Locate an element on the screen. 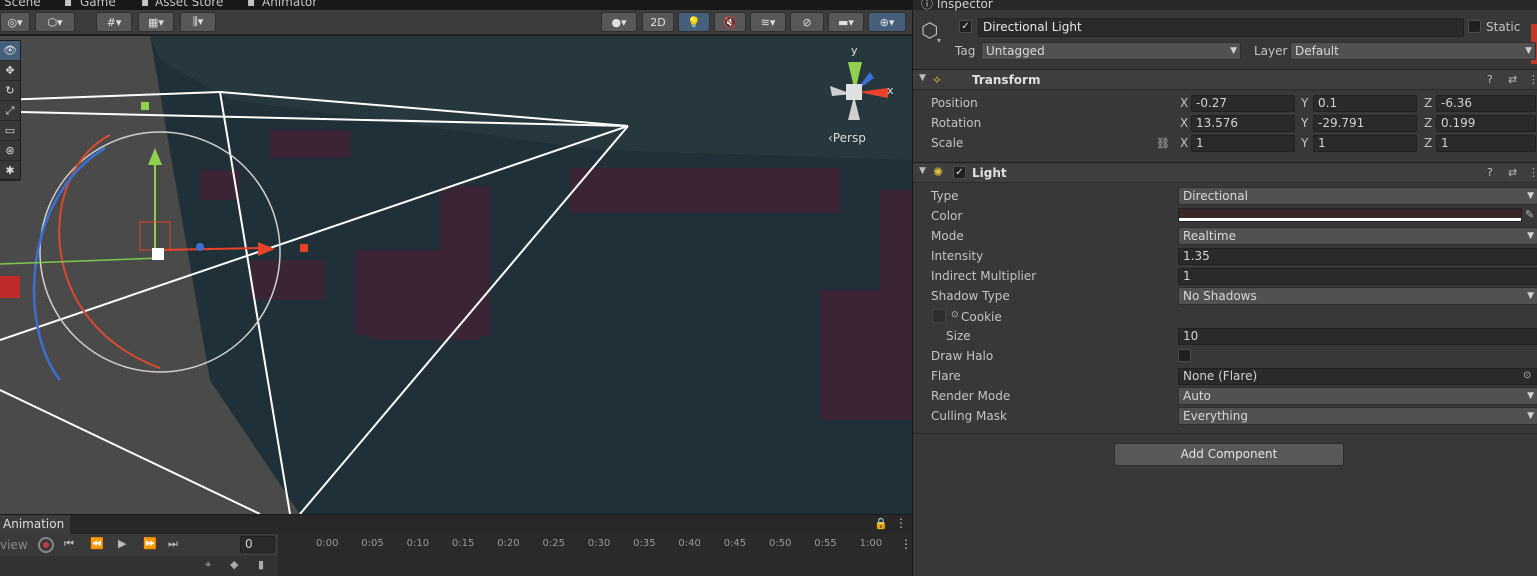  scale-y-input: 1 is located at coordinates (1365, 143).